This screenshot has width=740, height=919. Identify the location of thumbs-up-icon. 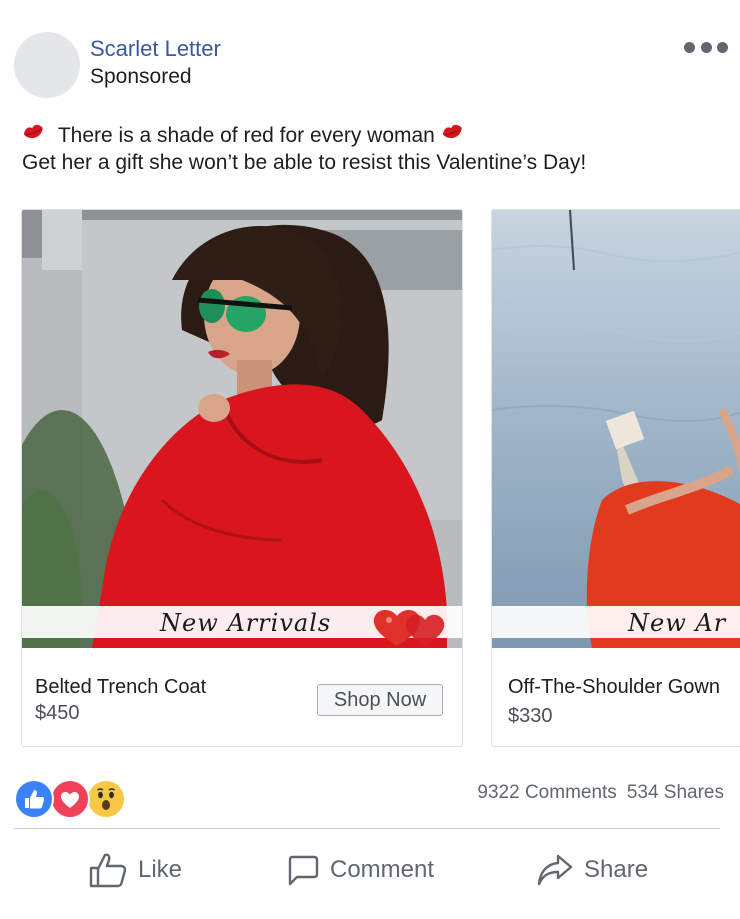
(108, 870).